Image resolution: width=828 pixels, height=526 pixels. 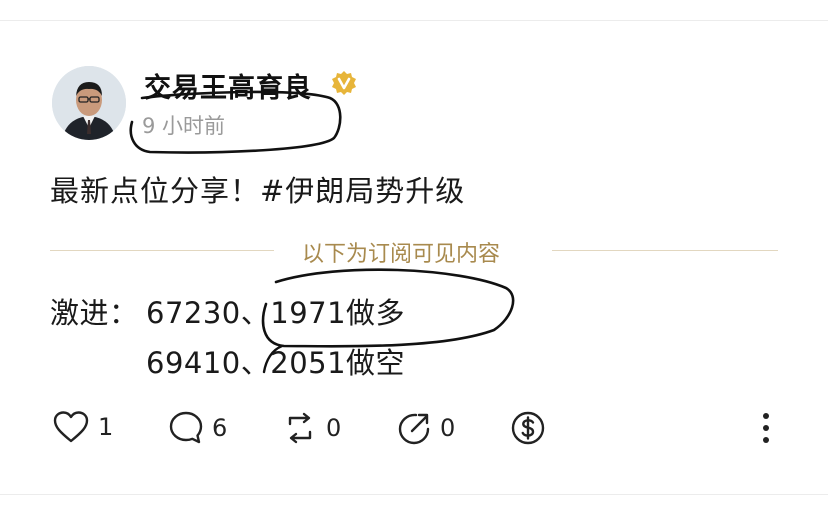 I want to click on bottom-separator, so click(x=414, y=494).